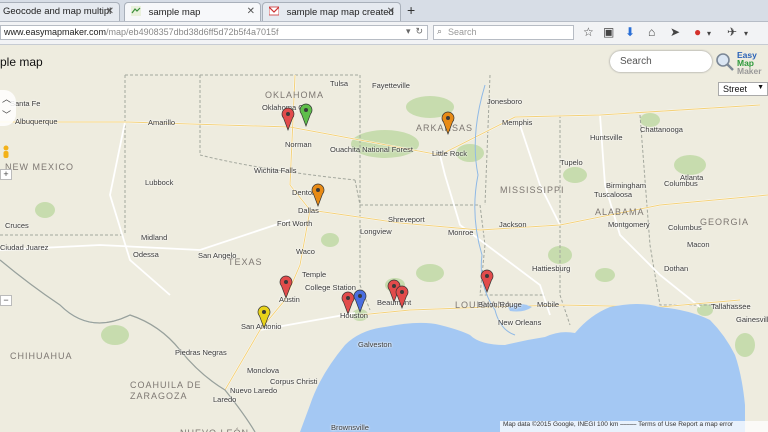 The image size is (768, 432). I want to click on addon-icon: ●, so click(697, 32).